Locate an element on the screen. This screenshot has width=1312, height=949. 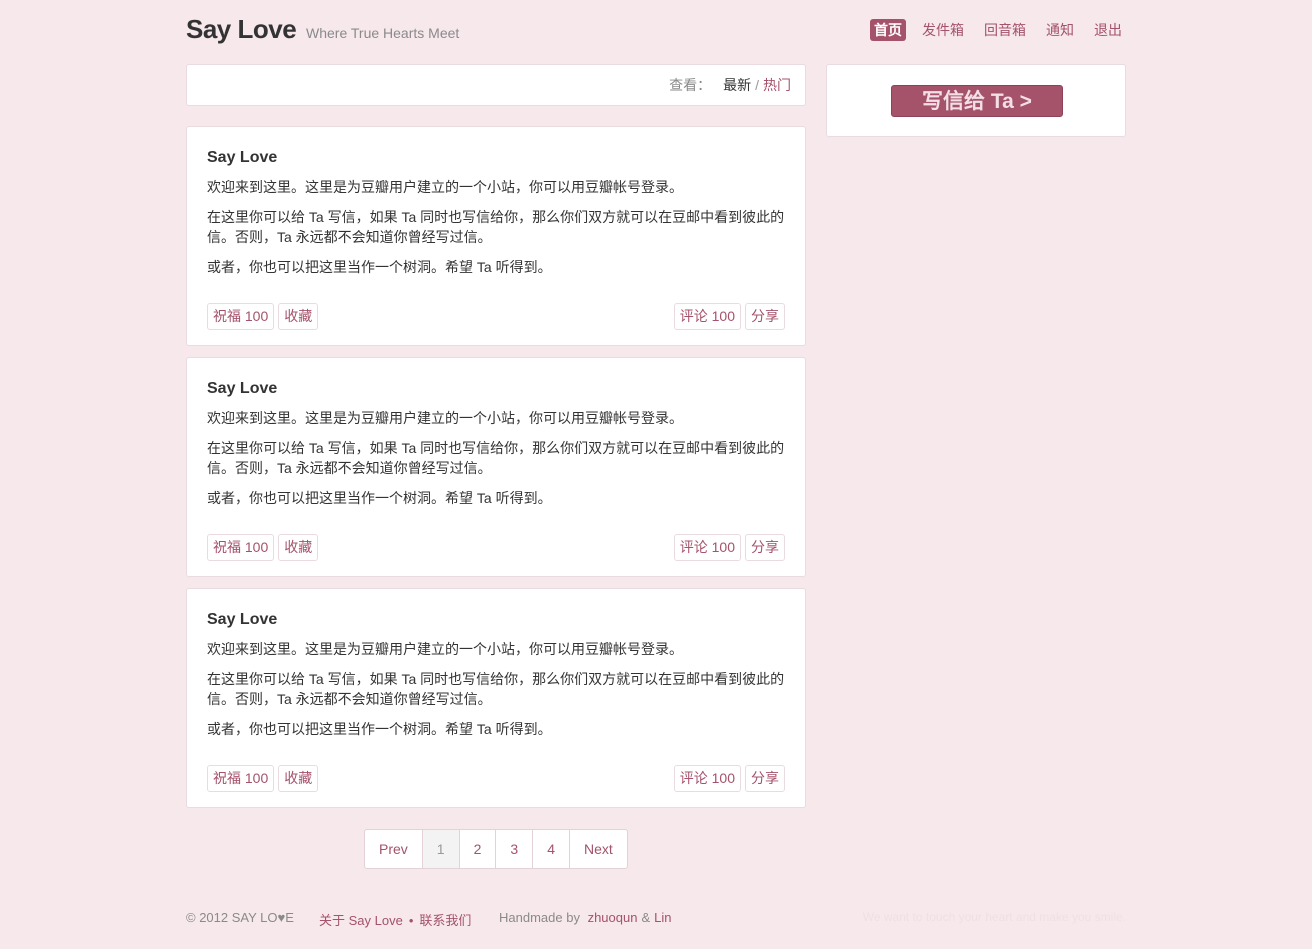
footer-contact-link: 联系我们 is located at coordinates (445, 920).